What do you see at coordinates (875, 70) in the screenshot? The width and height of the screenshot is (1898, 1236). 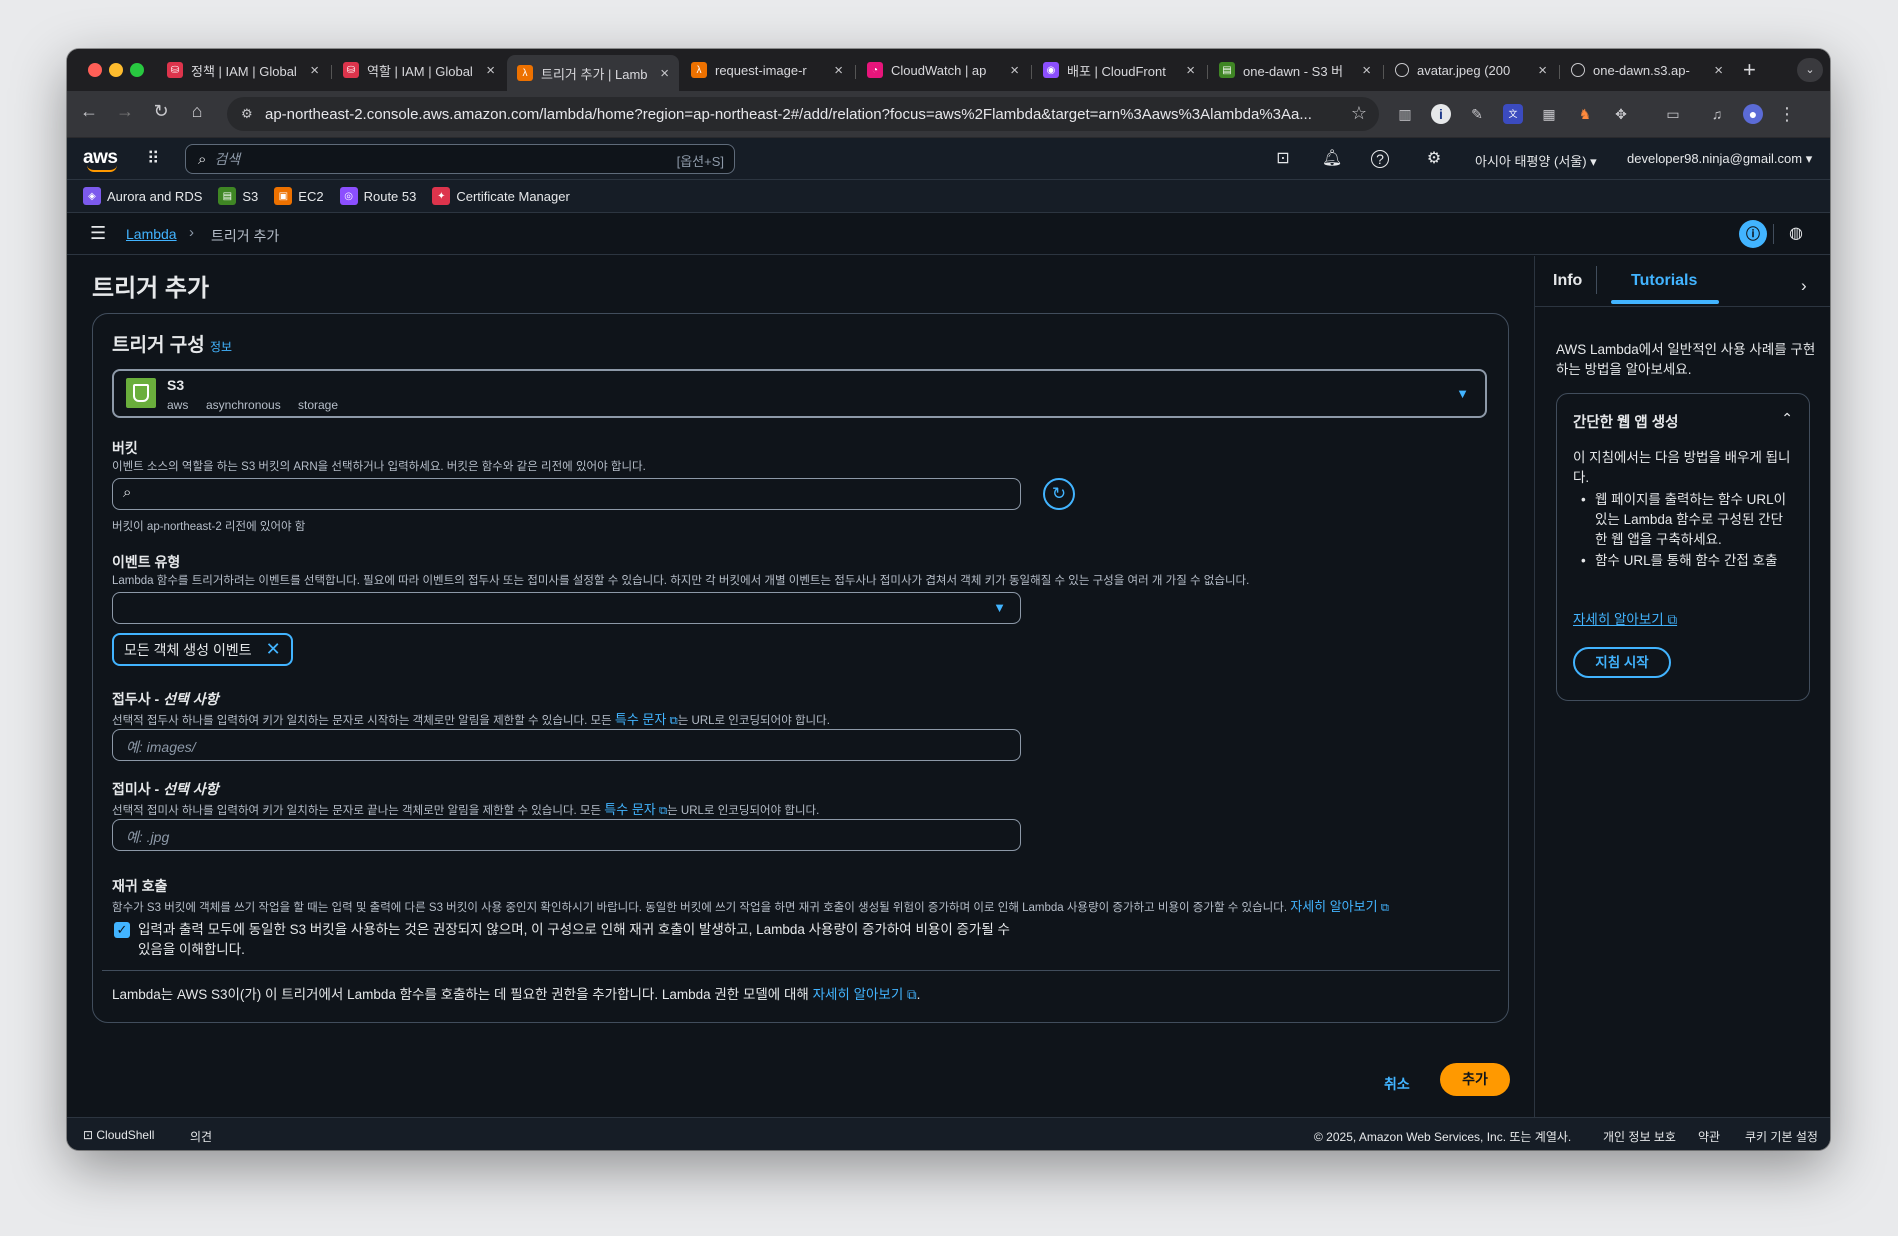 I see `cloudwatch-icon: ◔` at bounding box center [875, 70].